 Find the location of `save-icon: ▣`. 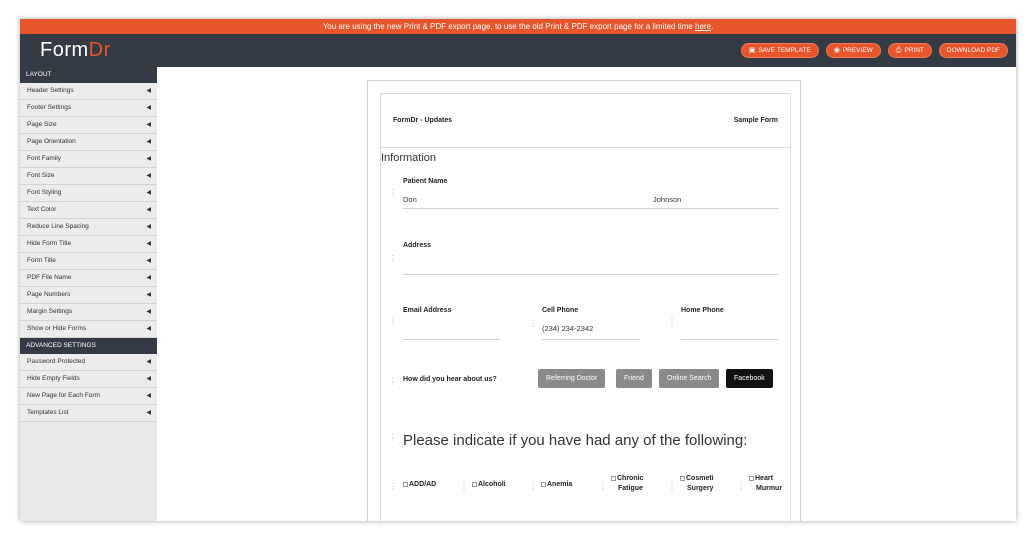

save-icon: ▣ is located at coordinates (752, 50).